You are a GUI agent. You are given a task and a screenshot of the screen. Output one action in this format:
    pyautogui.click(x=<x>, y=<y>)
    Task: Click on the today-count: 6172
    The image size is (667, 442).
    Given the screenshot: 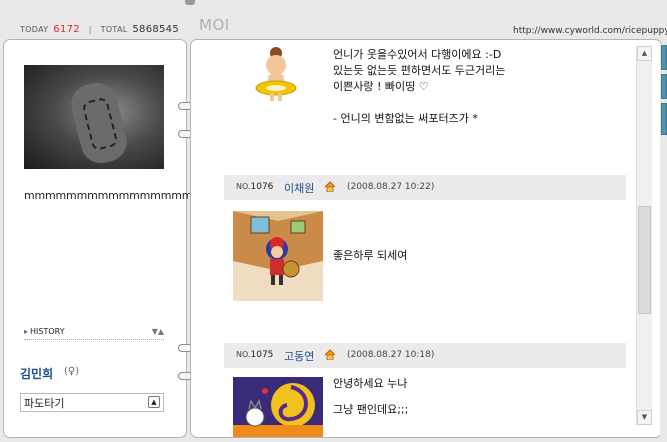 What is the action you would take?
    pyautogui.click(x=66, y=29)
    